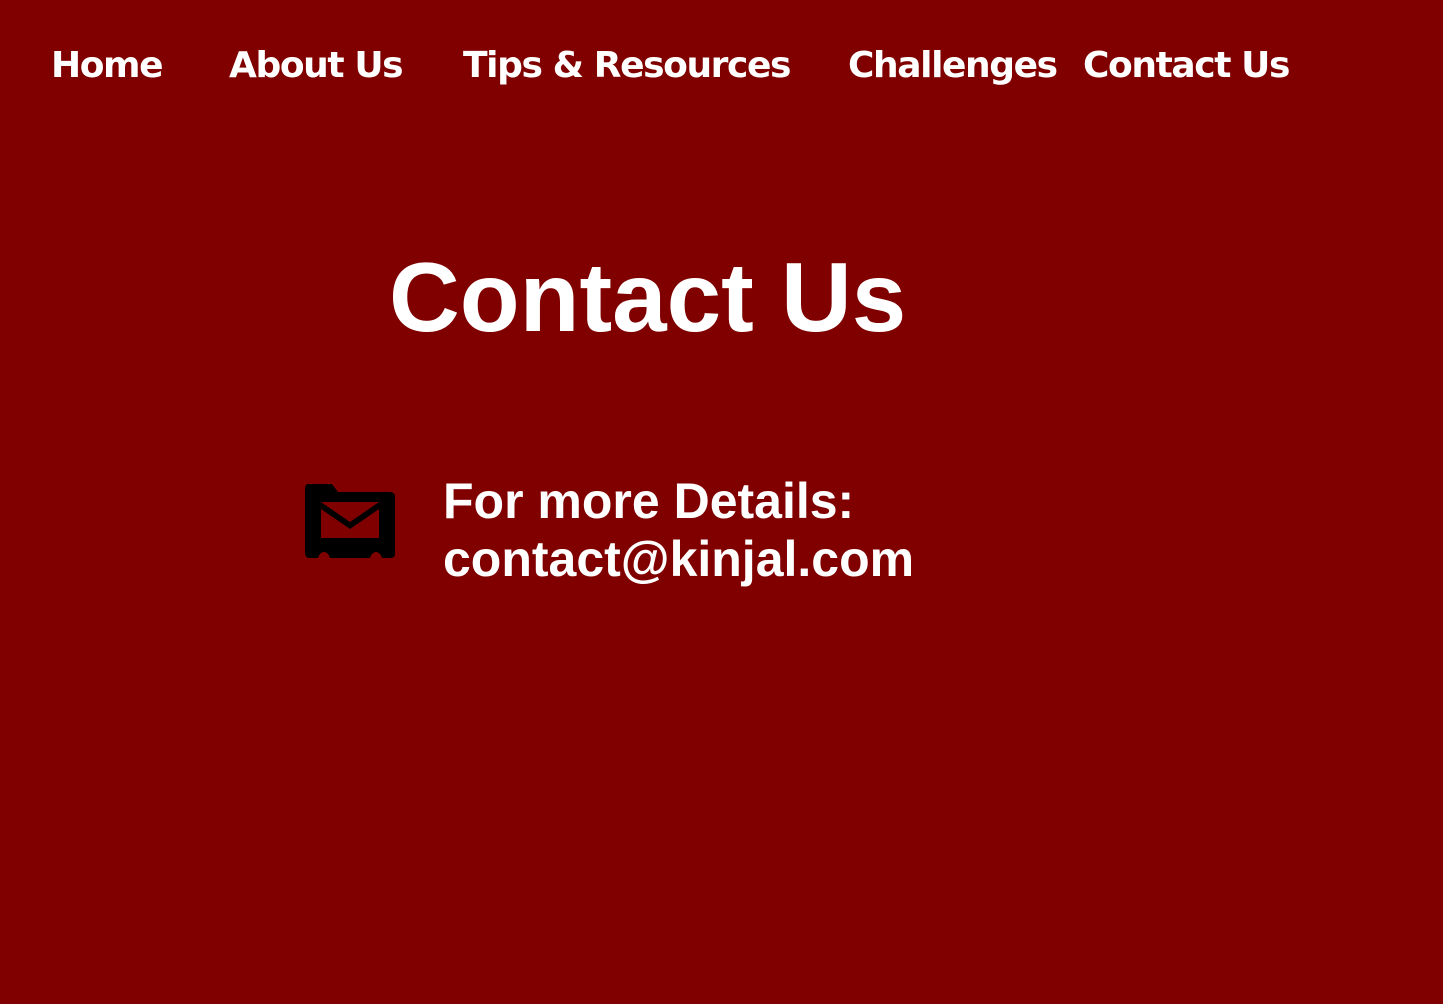 Image resolution: width=1443 pixels, height=1004 pixels. What do you see at coordinates (107, 66) in the screenshot?
I see `nav-link-home: Home` at bounding box center [107, 66].